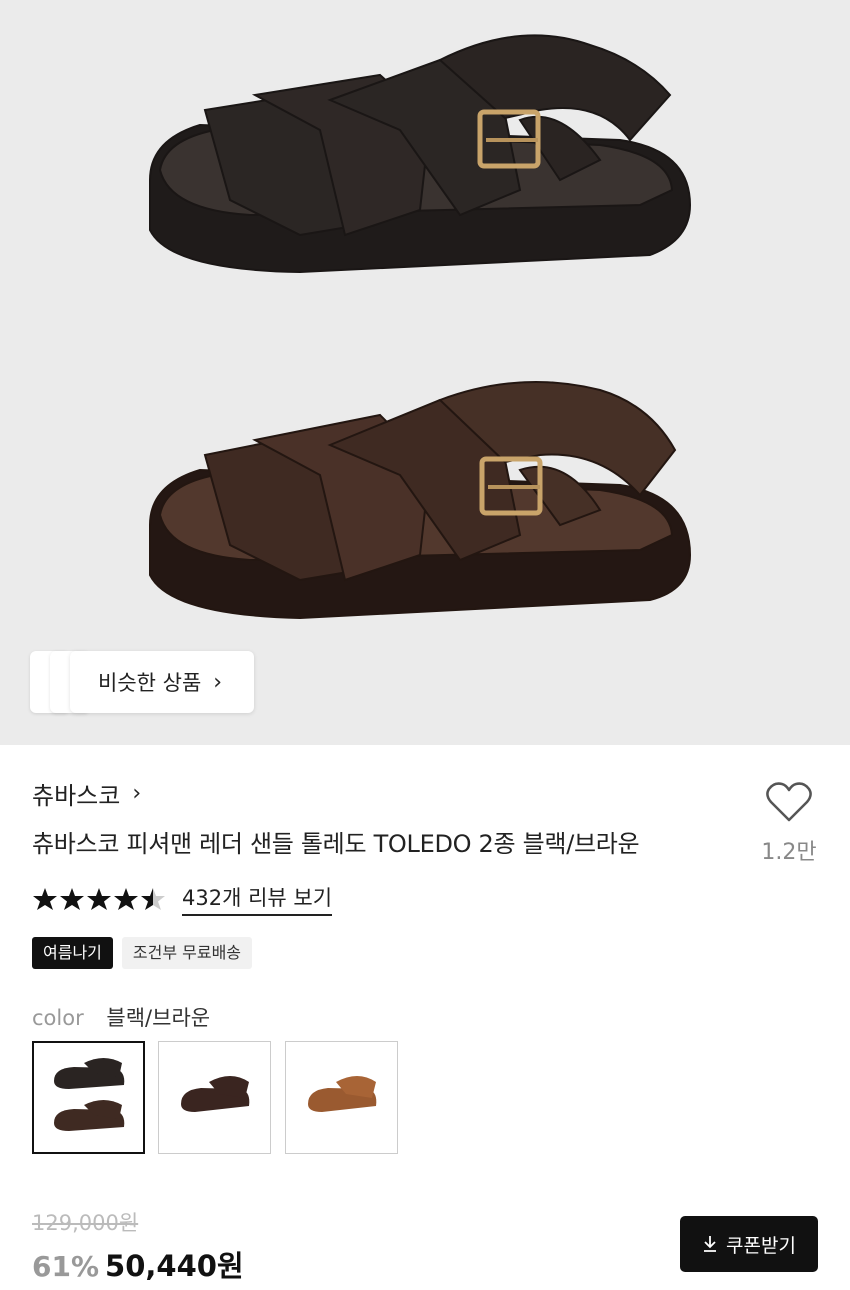 Image resolution: width=850 pixels, height=1290 pixels. What do you see at coordinates (187, 953) in the screenshot?
I see `tag-free-shipping: 조건부 무료배송` at bounding box center [187, 953].